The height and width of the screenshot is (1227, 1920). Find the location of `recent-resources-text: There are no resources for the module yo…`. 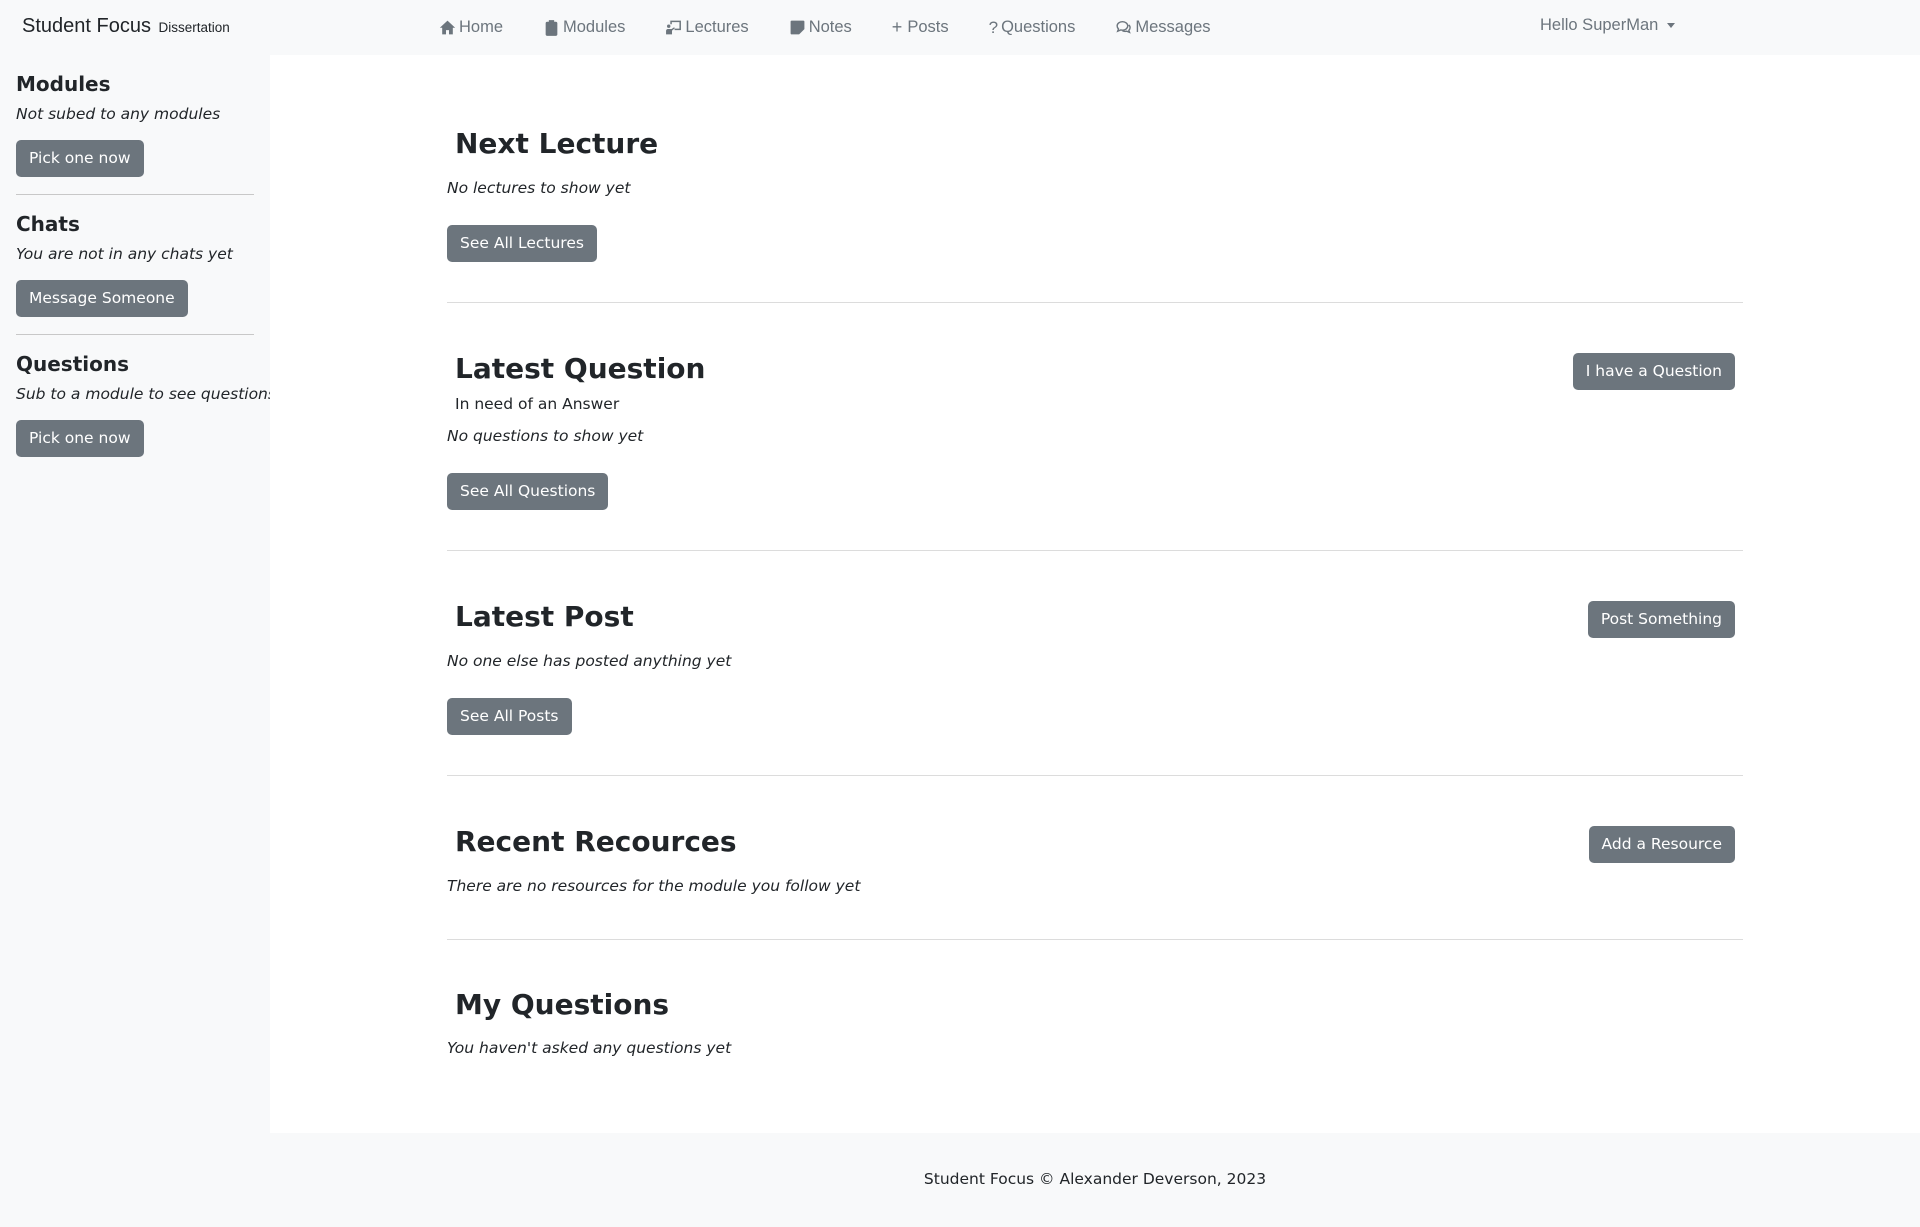

recent-resources-text: There are no resources for the module yo… is located at coordinates (654, 886).